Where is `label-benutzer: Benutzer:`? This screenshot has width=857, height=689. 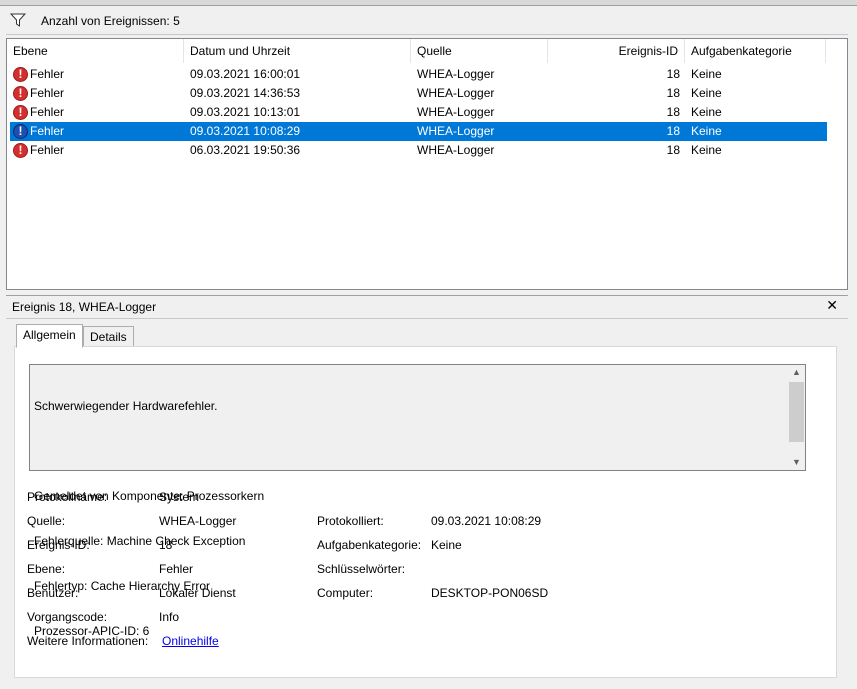 label-benutzer: Benutzer: is located at coordinates (53, 593).